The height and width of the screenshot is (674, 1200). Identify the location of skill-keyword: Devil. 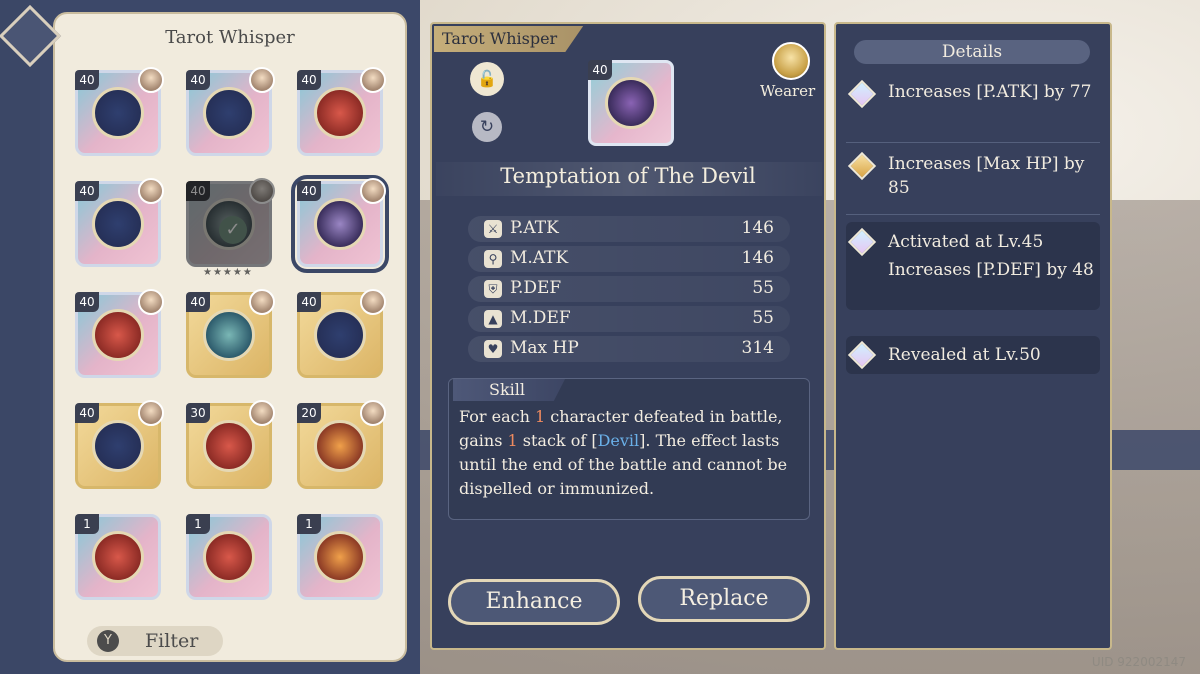
(619, 440).